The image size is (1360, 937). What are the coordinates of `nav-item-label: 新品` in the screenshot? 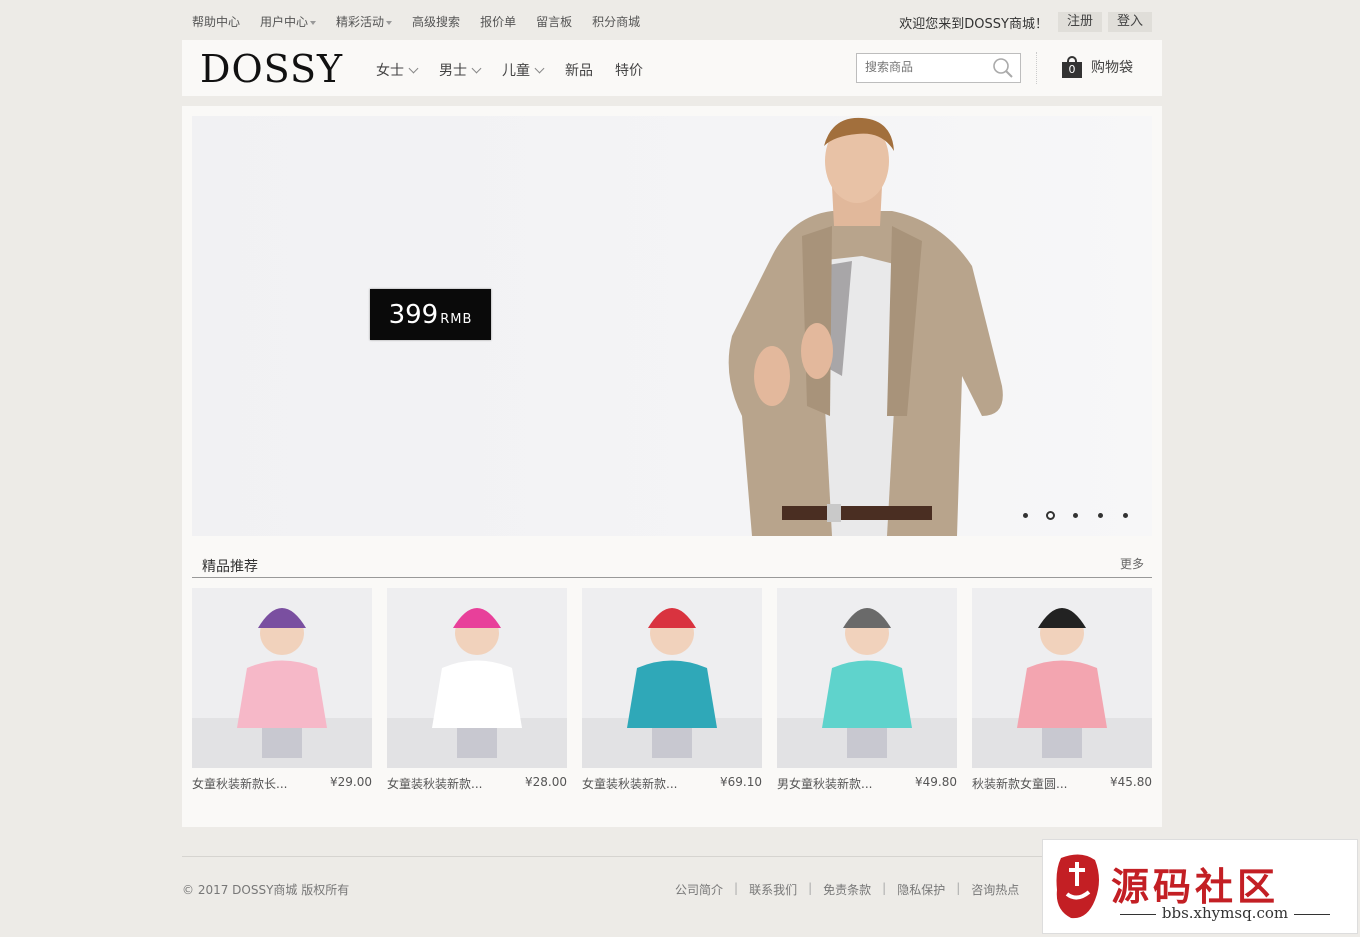 It's located at (579, 71).